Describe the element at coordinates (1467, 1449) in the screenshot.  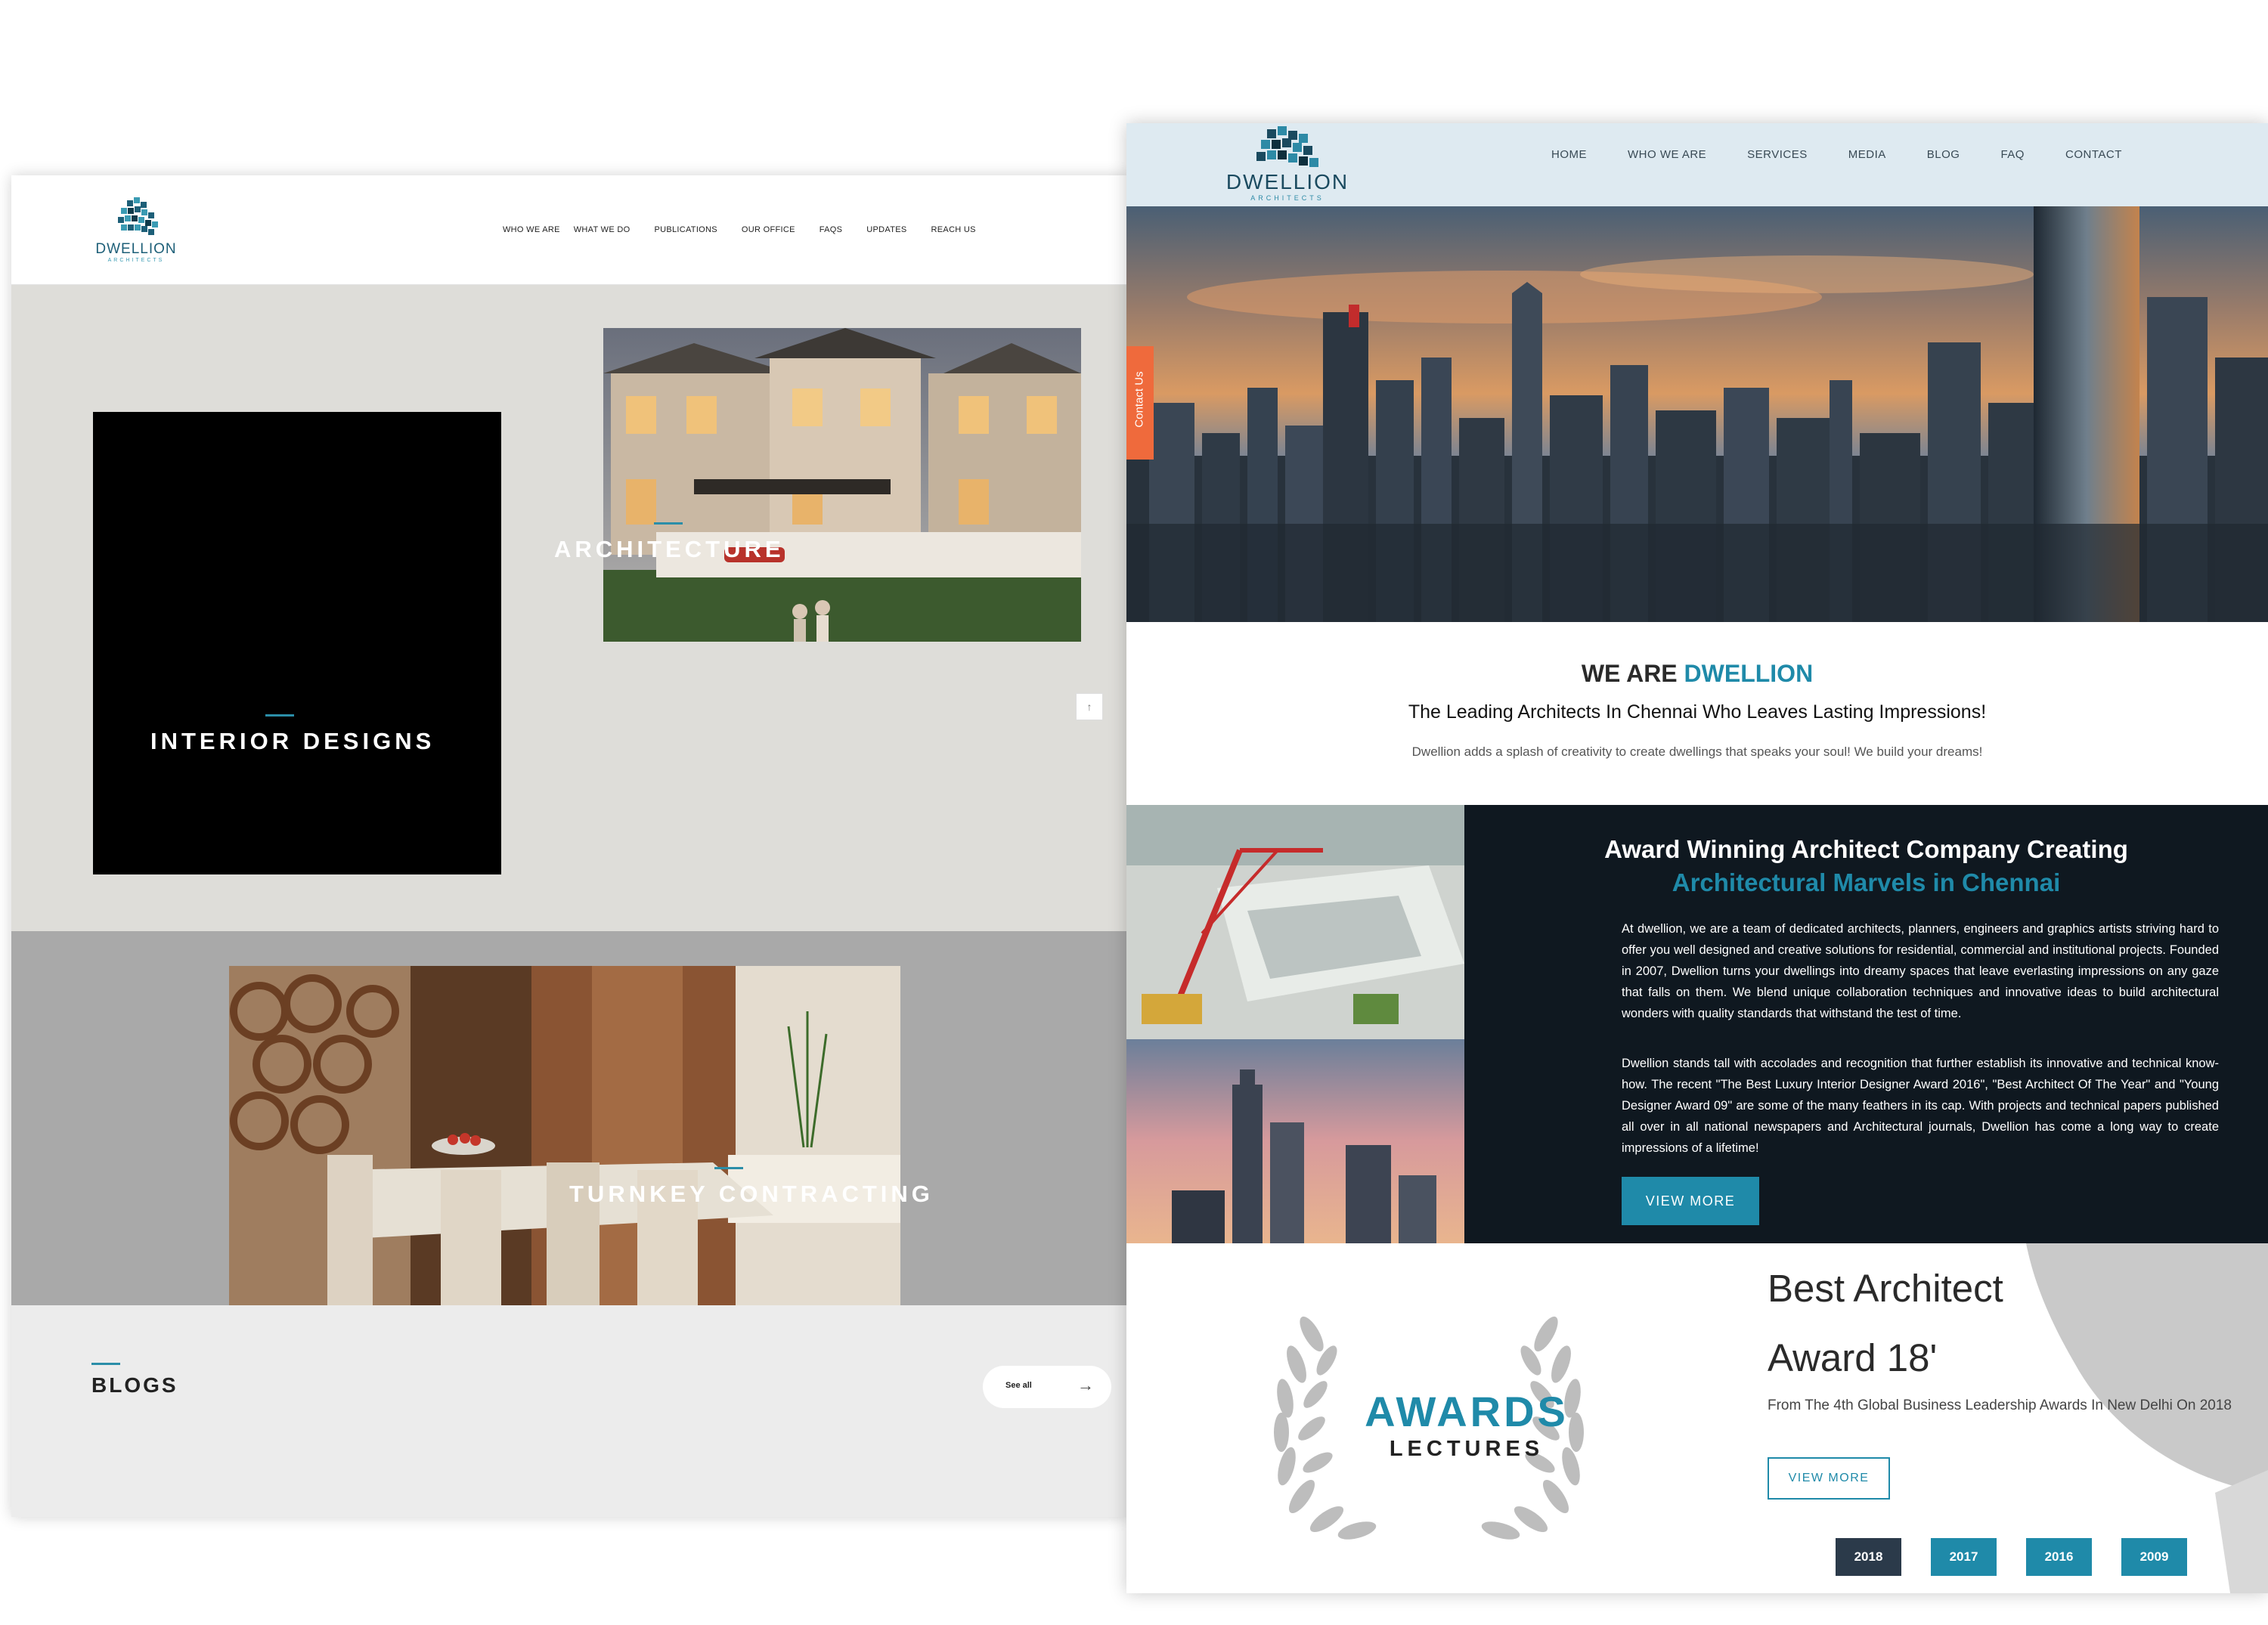
I see `awards-badge-subtitle: LECTURES` at that location.